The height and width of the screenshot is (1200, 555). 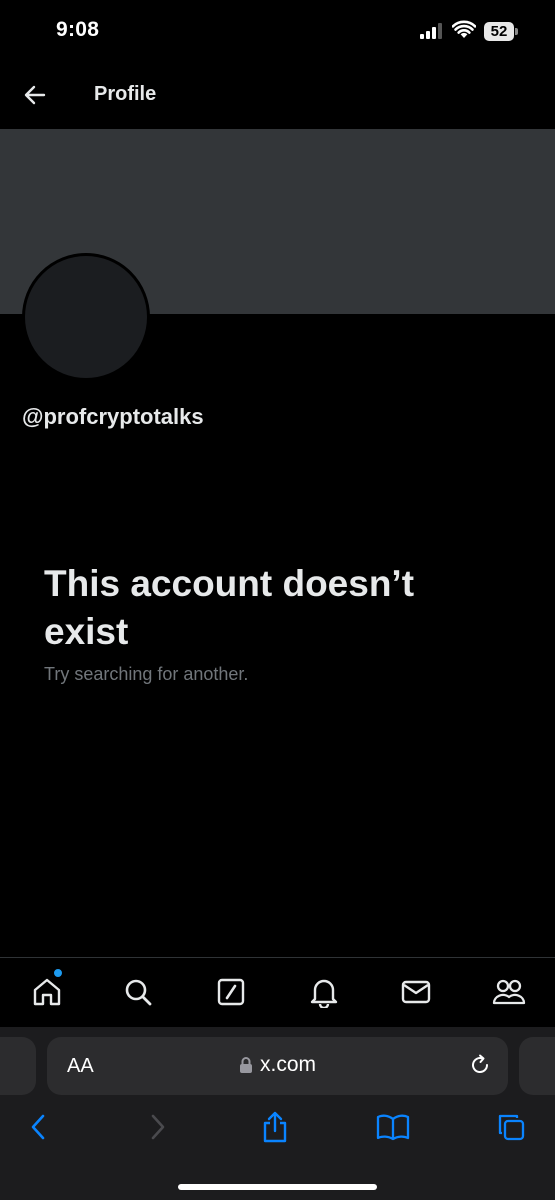 I want to click on communities-icon, so click(x=509, y=992).